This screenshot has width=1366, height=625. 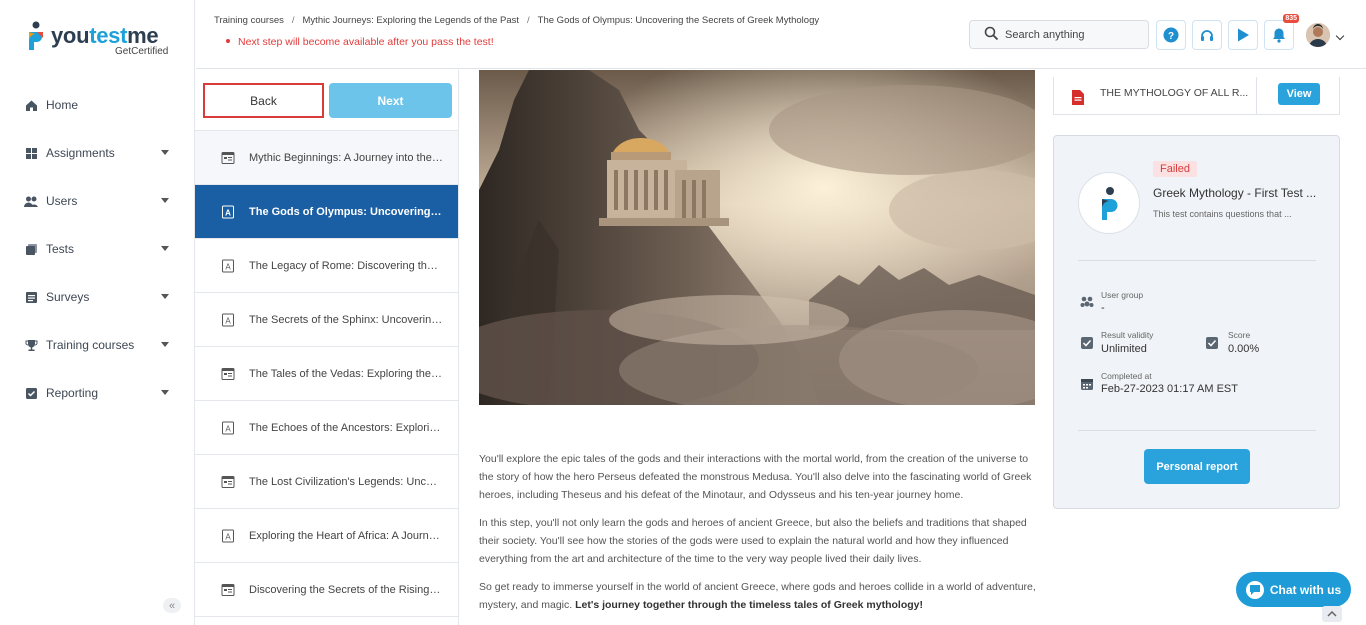 I want to click on validity-icon, so click(x=1087, y=343).